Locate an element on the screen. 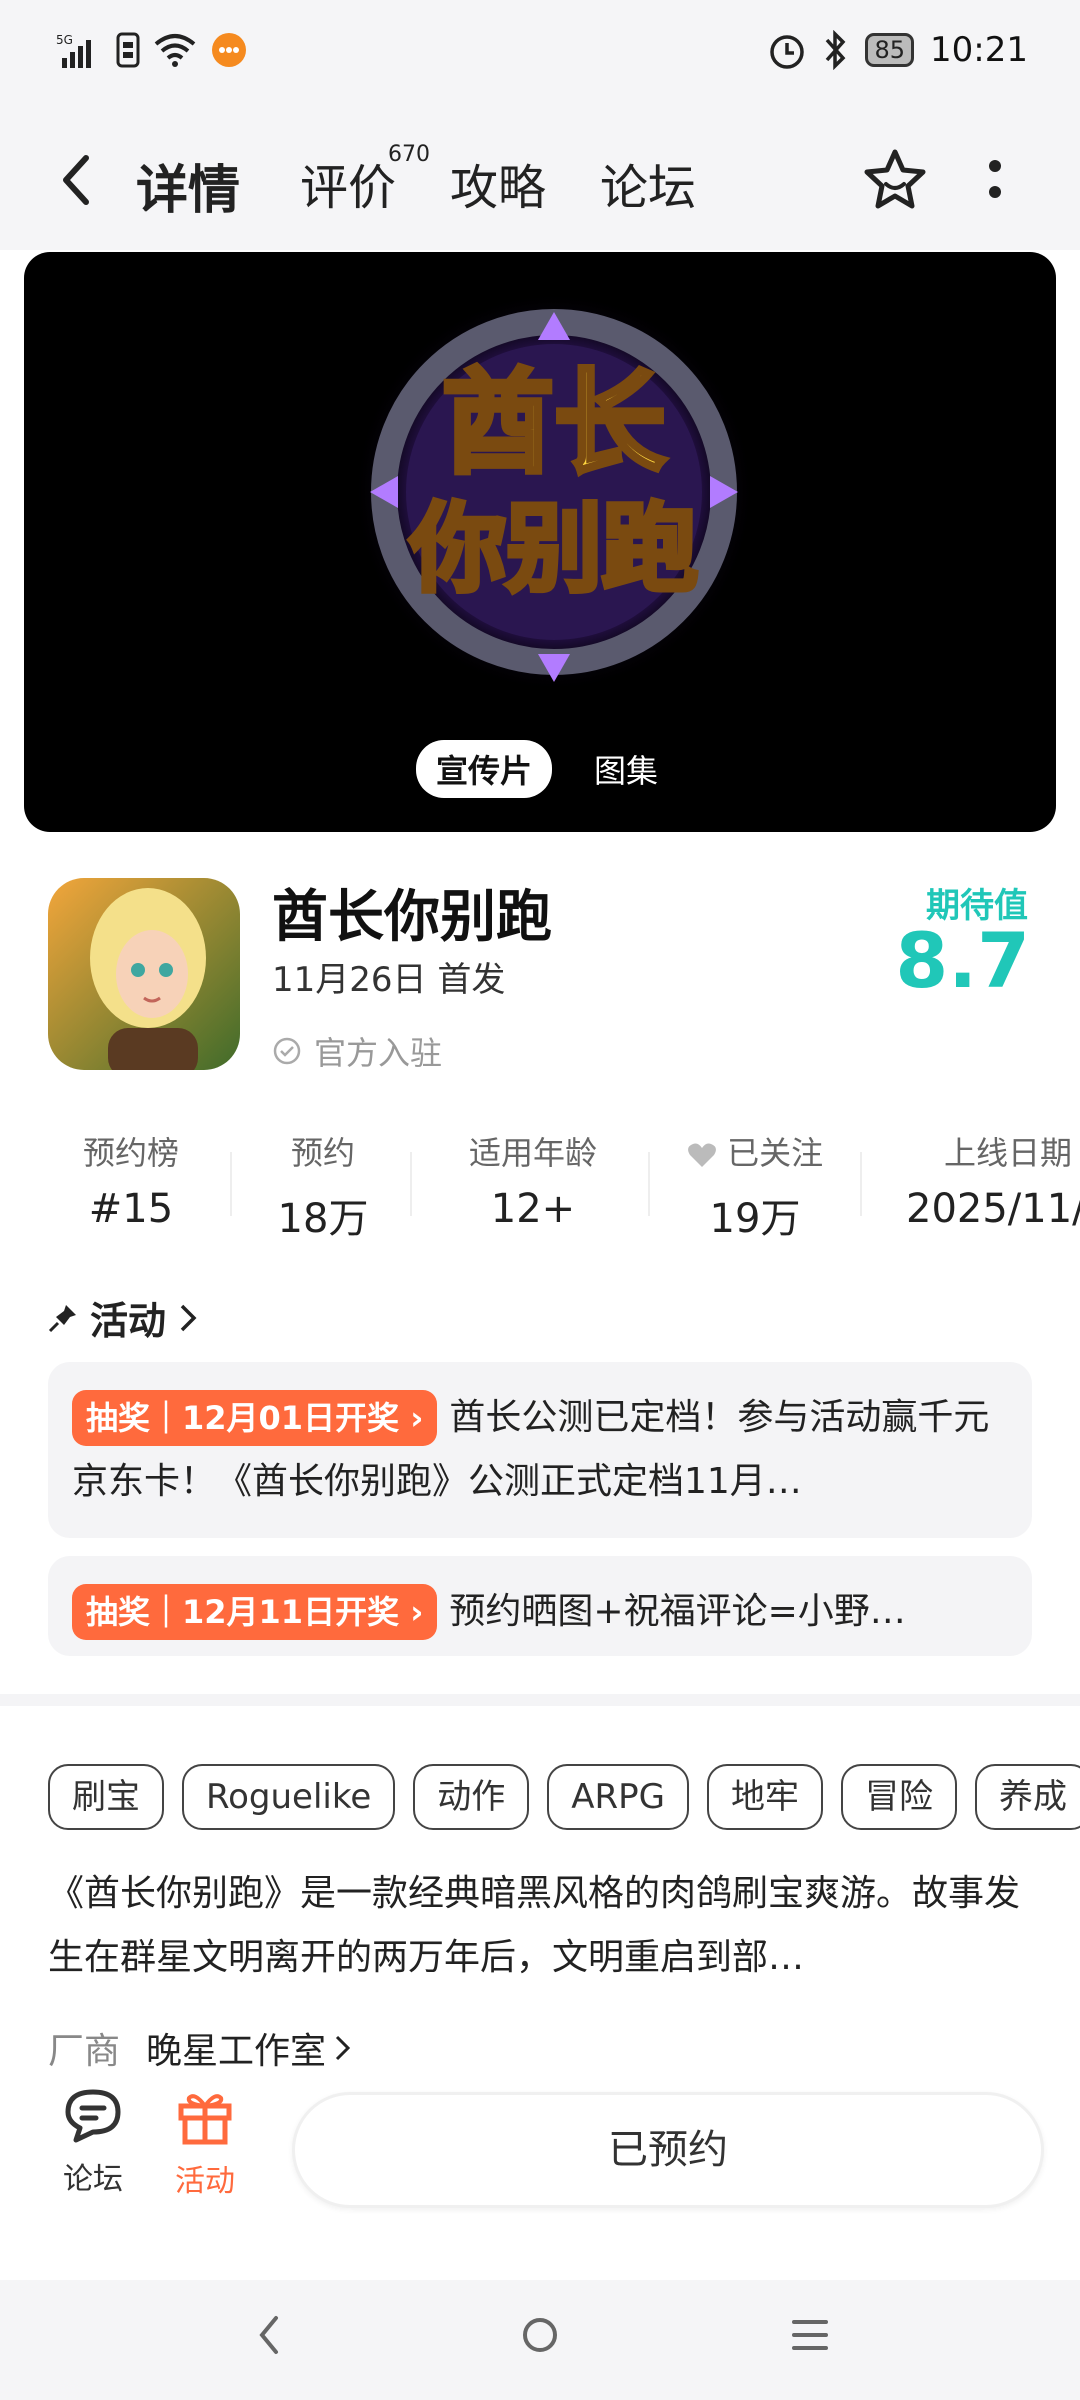 The height and width of the screenshot is (2400, 1080). release-info: 11月26日 首发 is located at coordinates (389, 980).